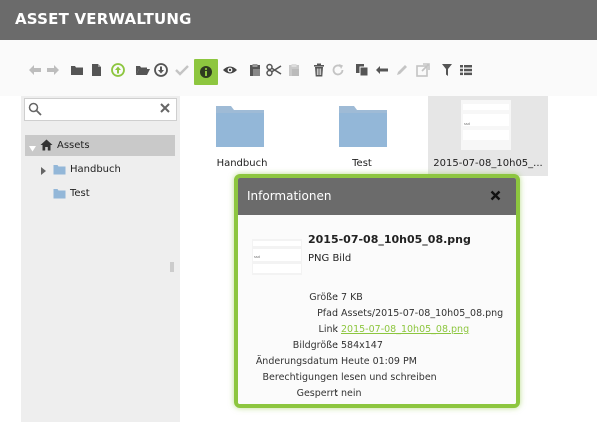 The image size is (597, 422). Describe the element at coordinates (255, 70) in the screenshot. I see `paste-icon` at that location.